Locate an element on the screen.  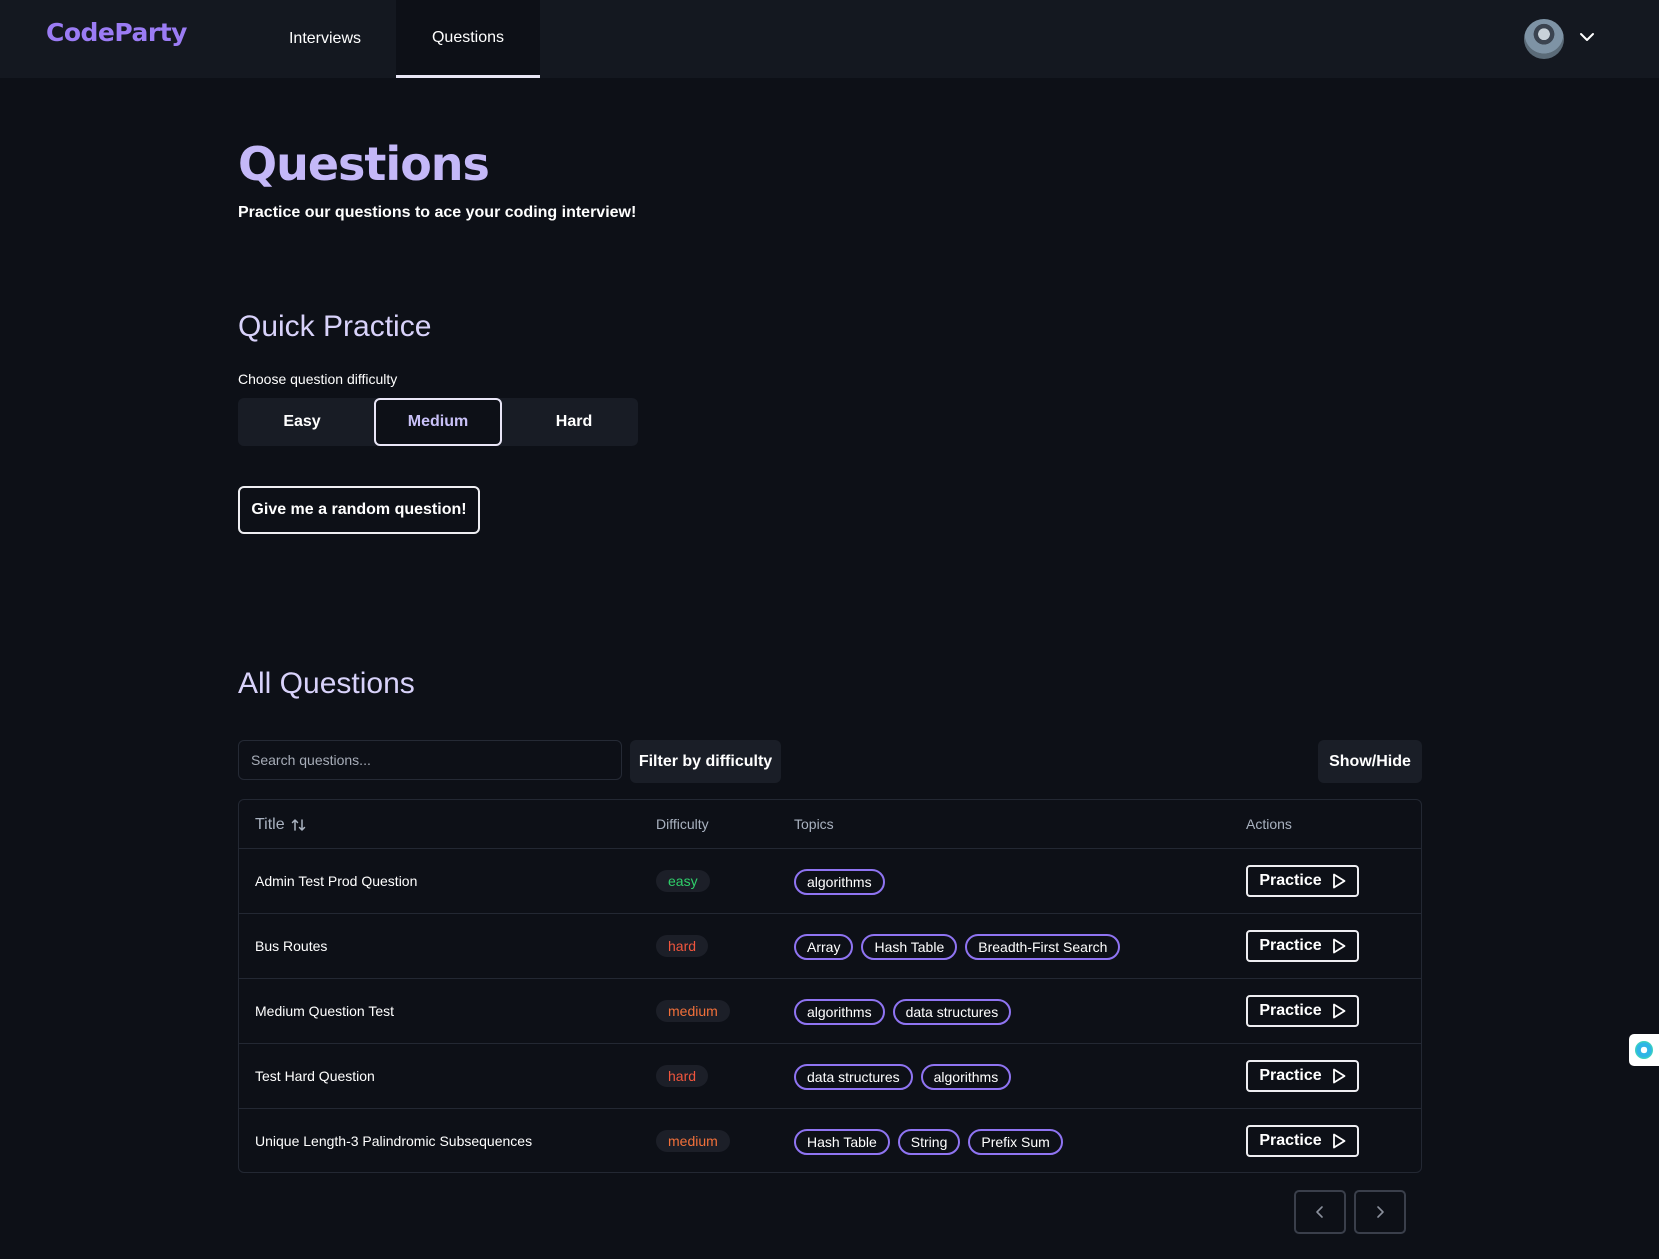
column-difficulty: Difficulty is located at coordinates (682, 824).